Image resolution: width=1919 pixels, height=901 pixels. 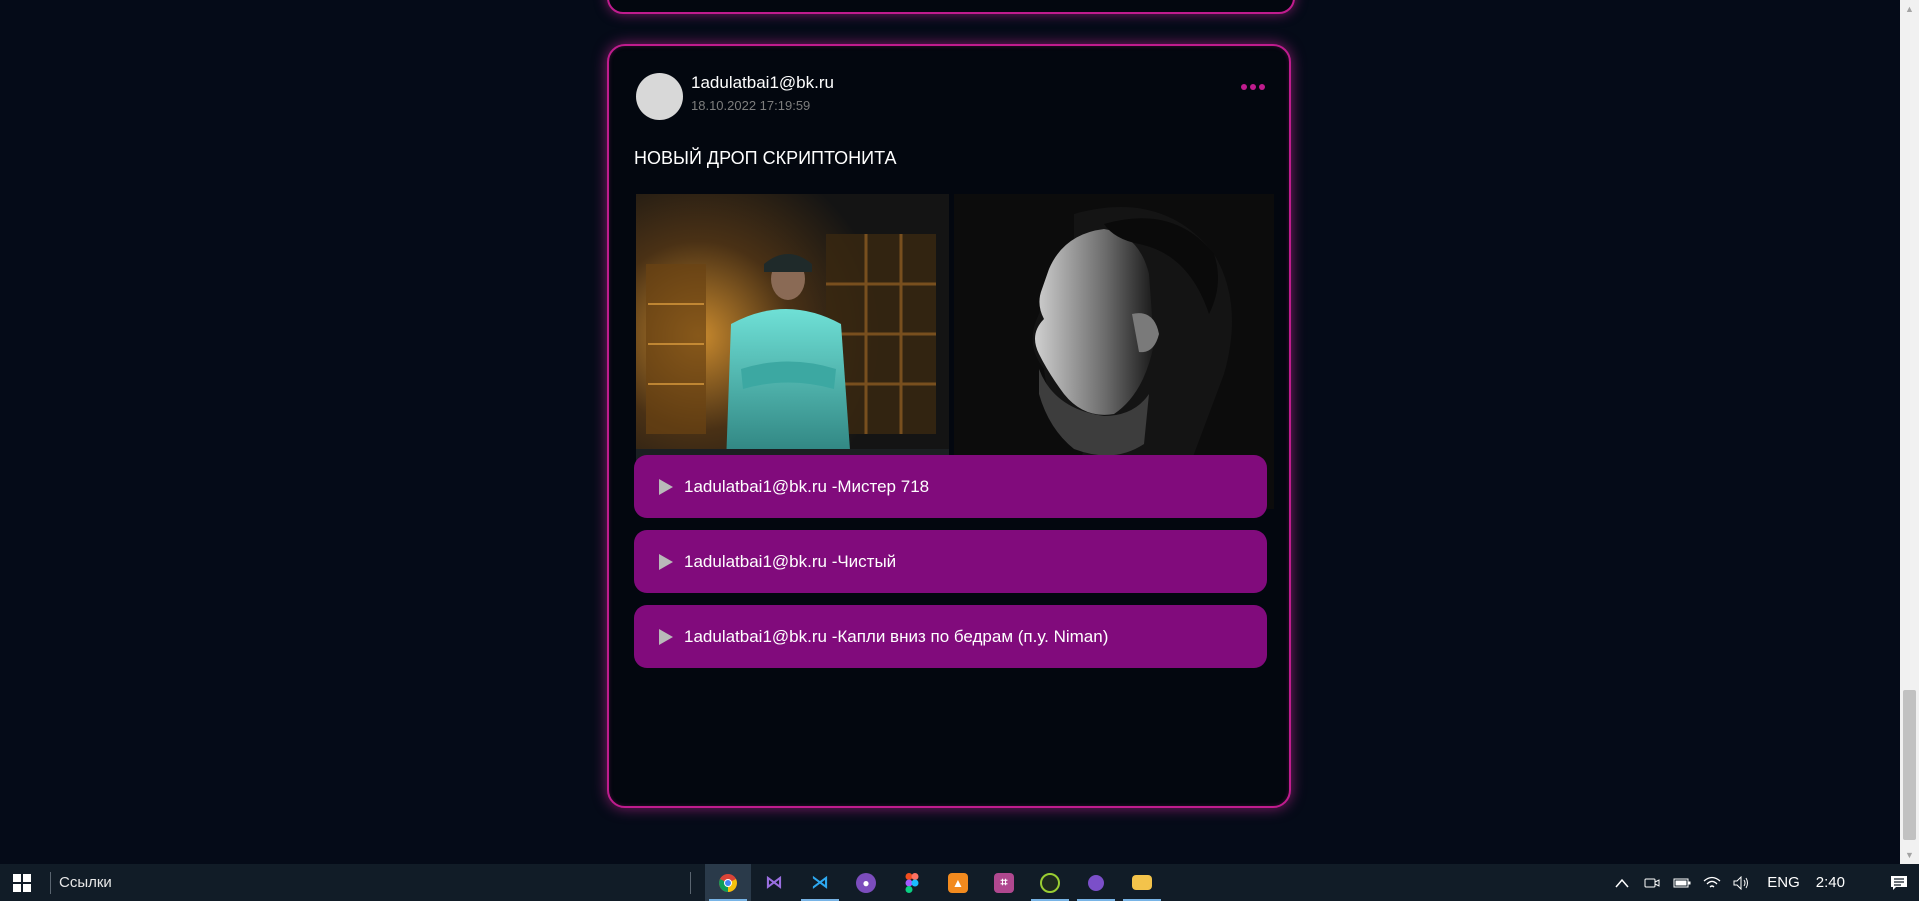 I want to click on show-hidden-icons-button, so click(x=1622, y=883).